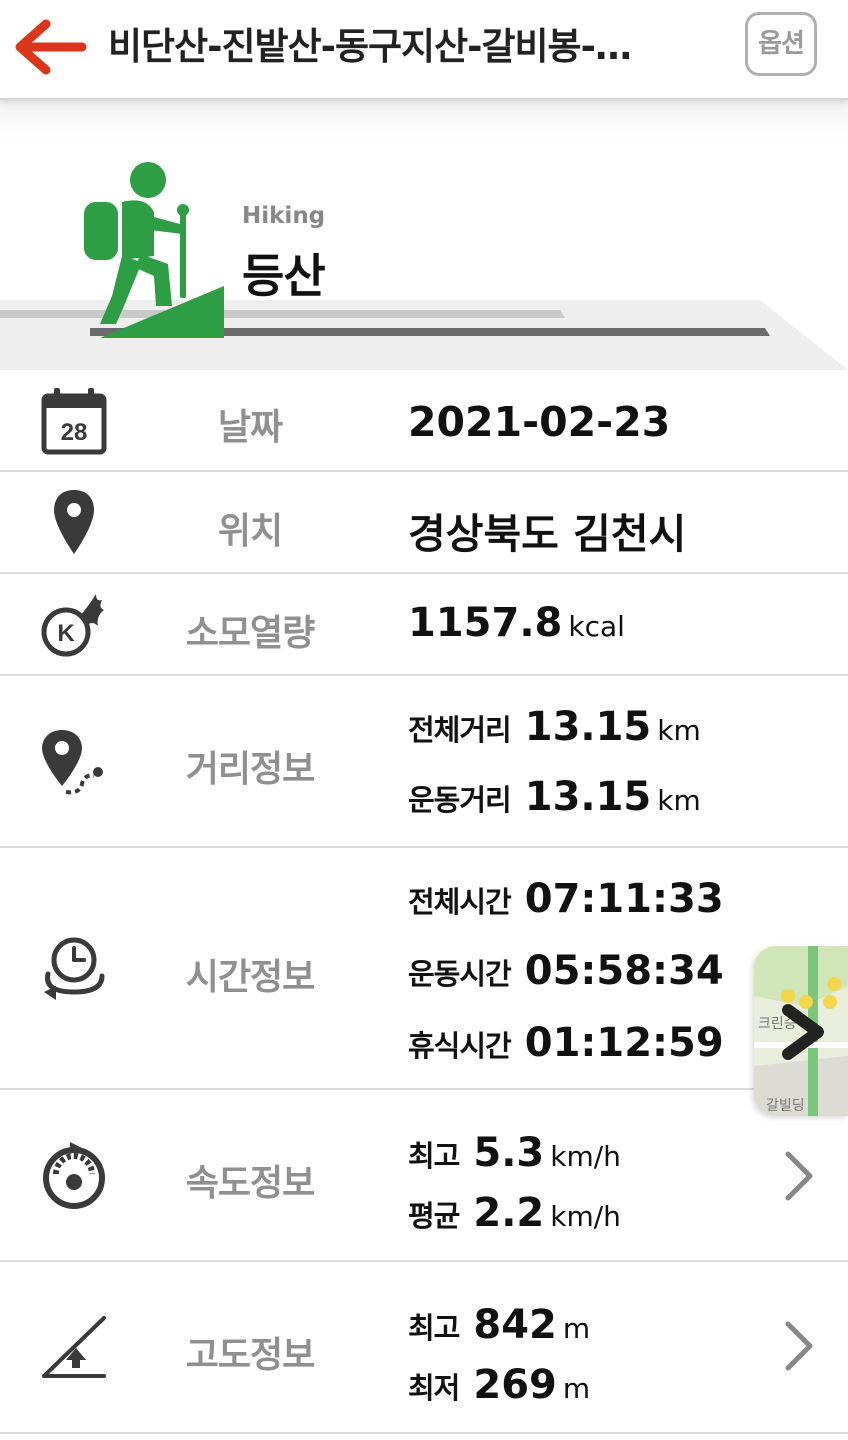  Describe the element at coordinates (585, 1156) in the screenshot. I see `max-speed-unit: km/h` at that location.